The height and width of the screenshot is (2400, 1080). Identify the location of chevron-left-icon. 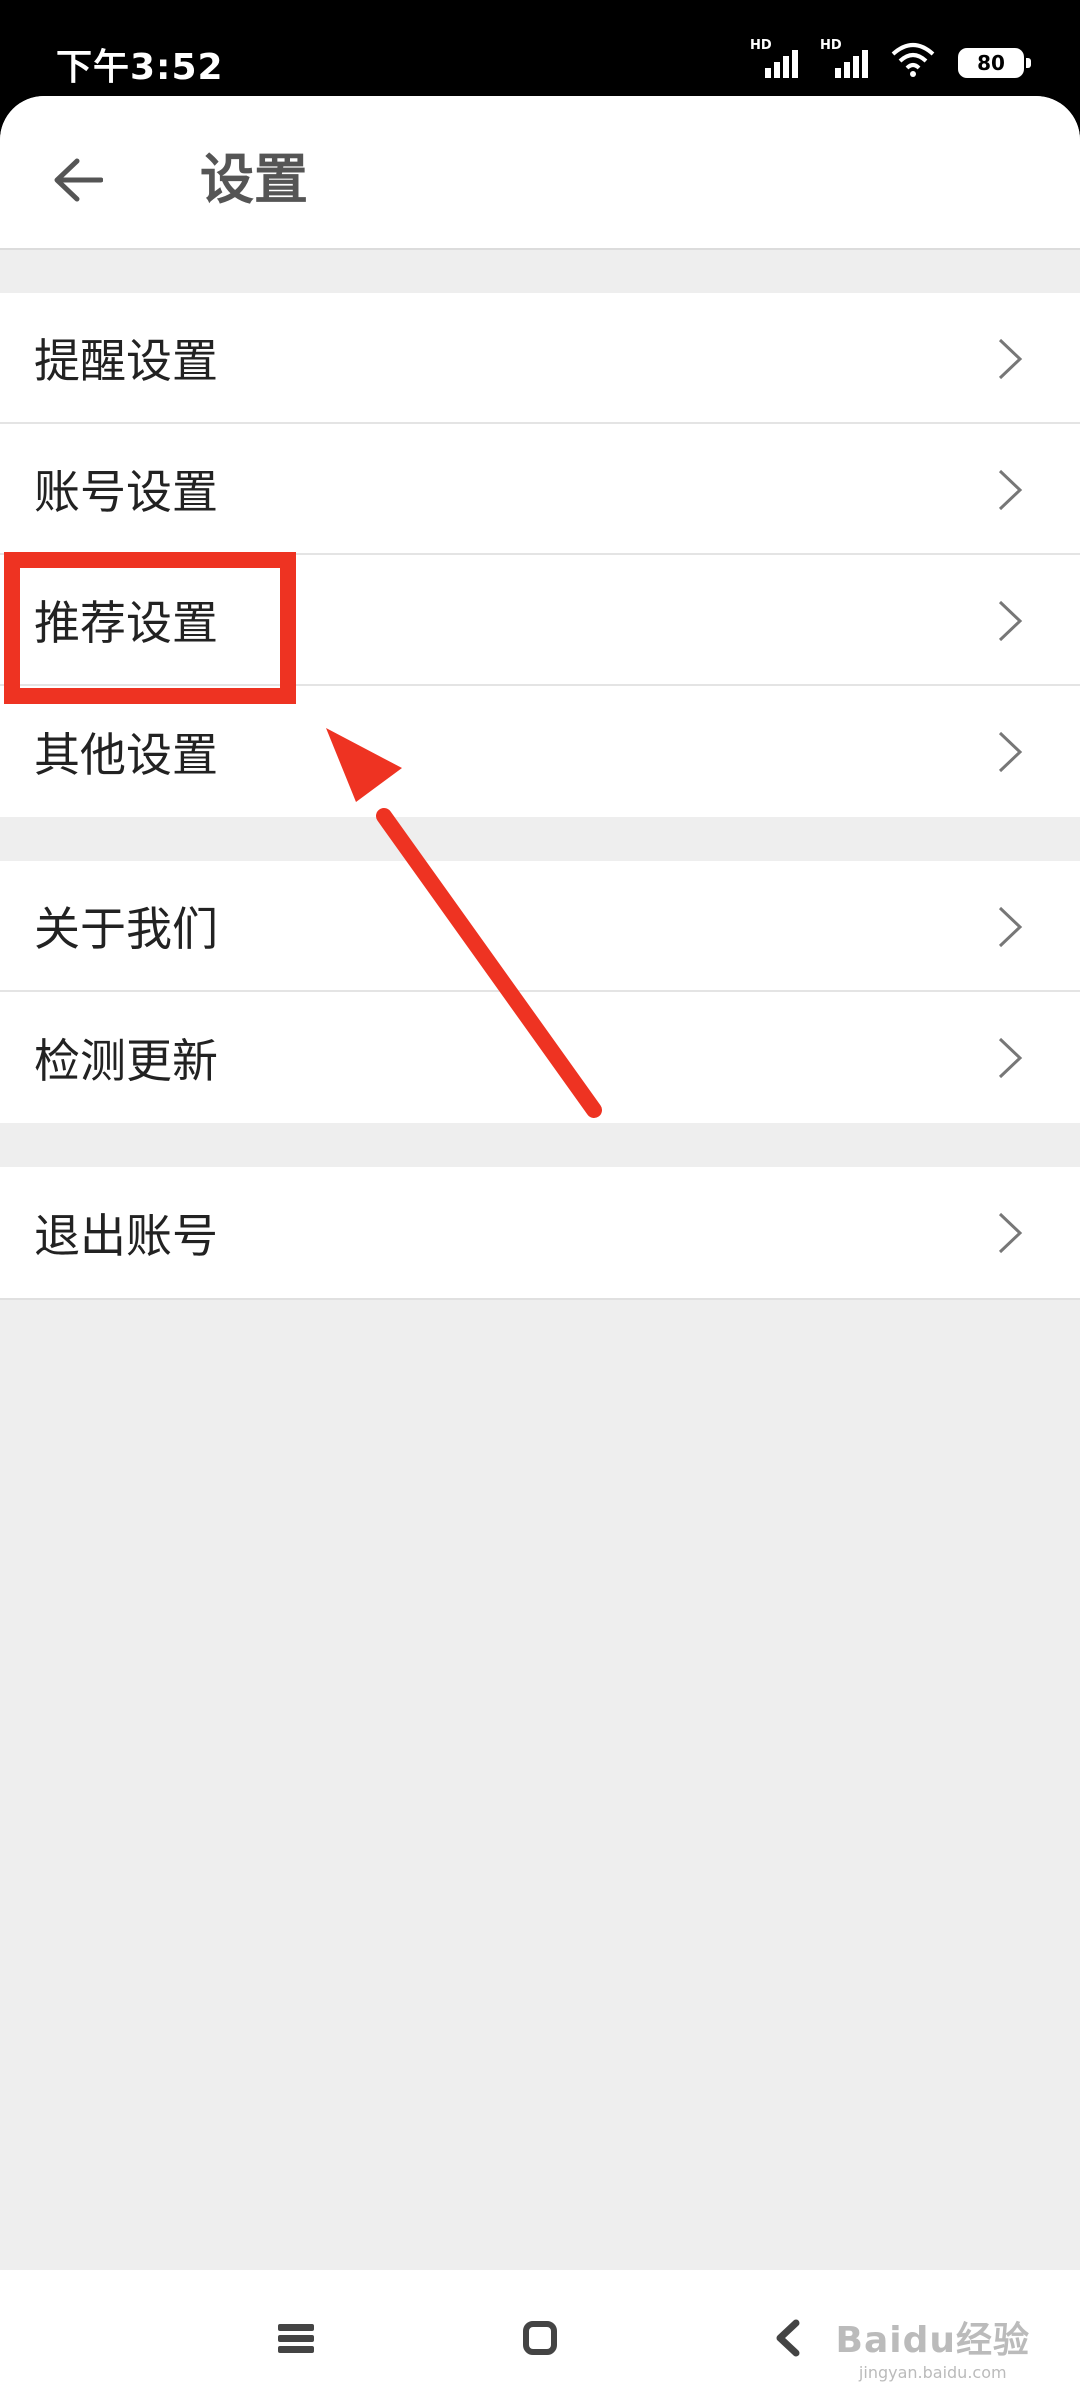
(788, 2338).